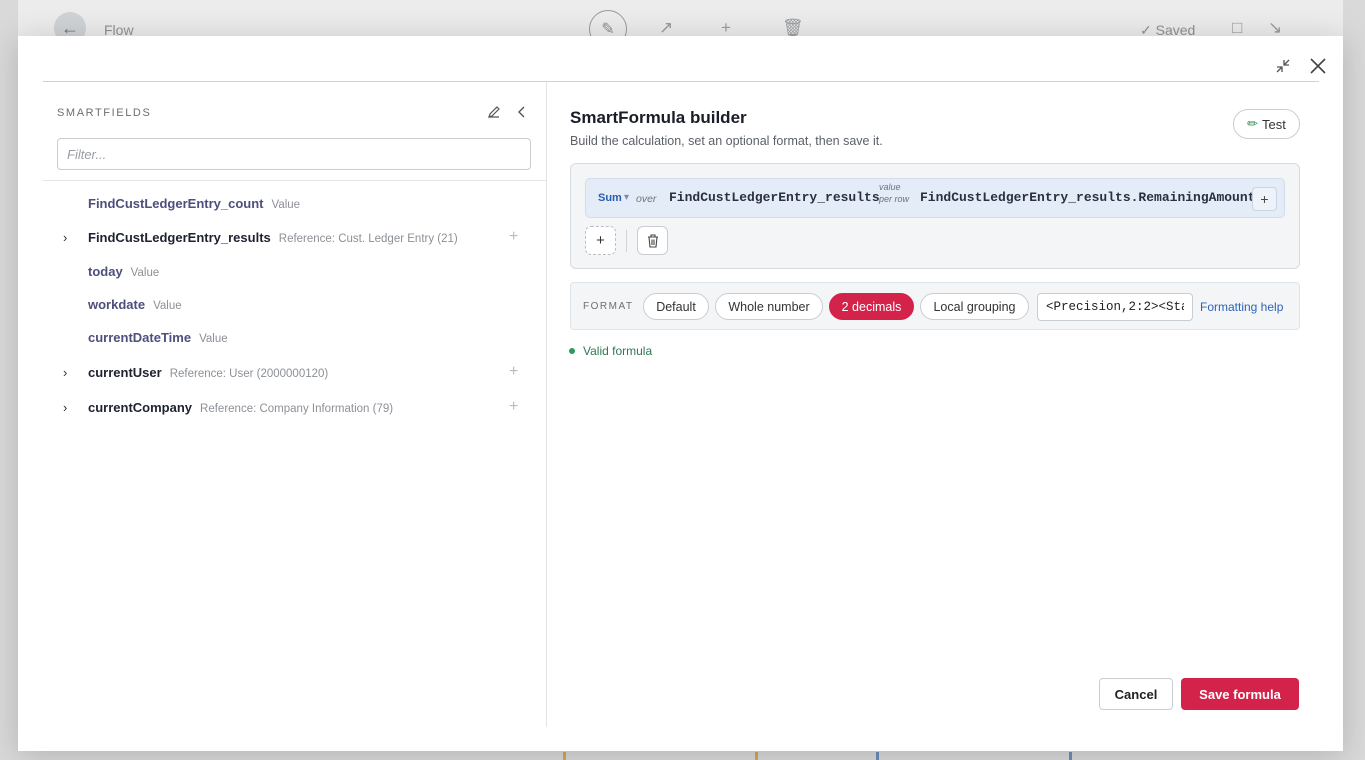 The height and width of the screenshot is (760, 1365). What do you see at coordinates (894, 193) in the screenshot?
I see `value-per-row-label: value per row` at bounding box center [894, 193].